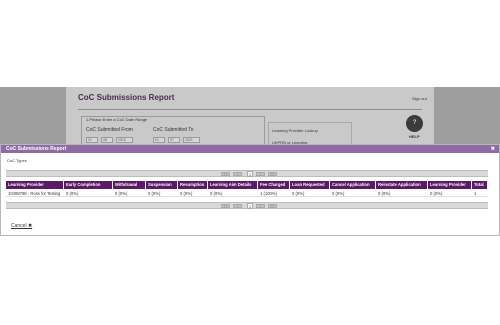  Describe the element at coordinates (92, 140) in the screenshot. I see `from-day-input: 01` at that location.